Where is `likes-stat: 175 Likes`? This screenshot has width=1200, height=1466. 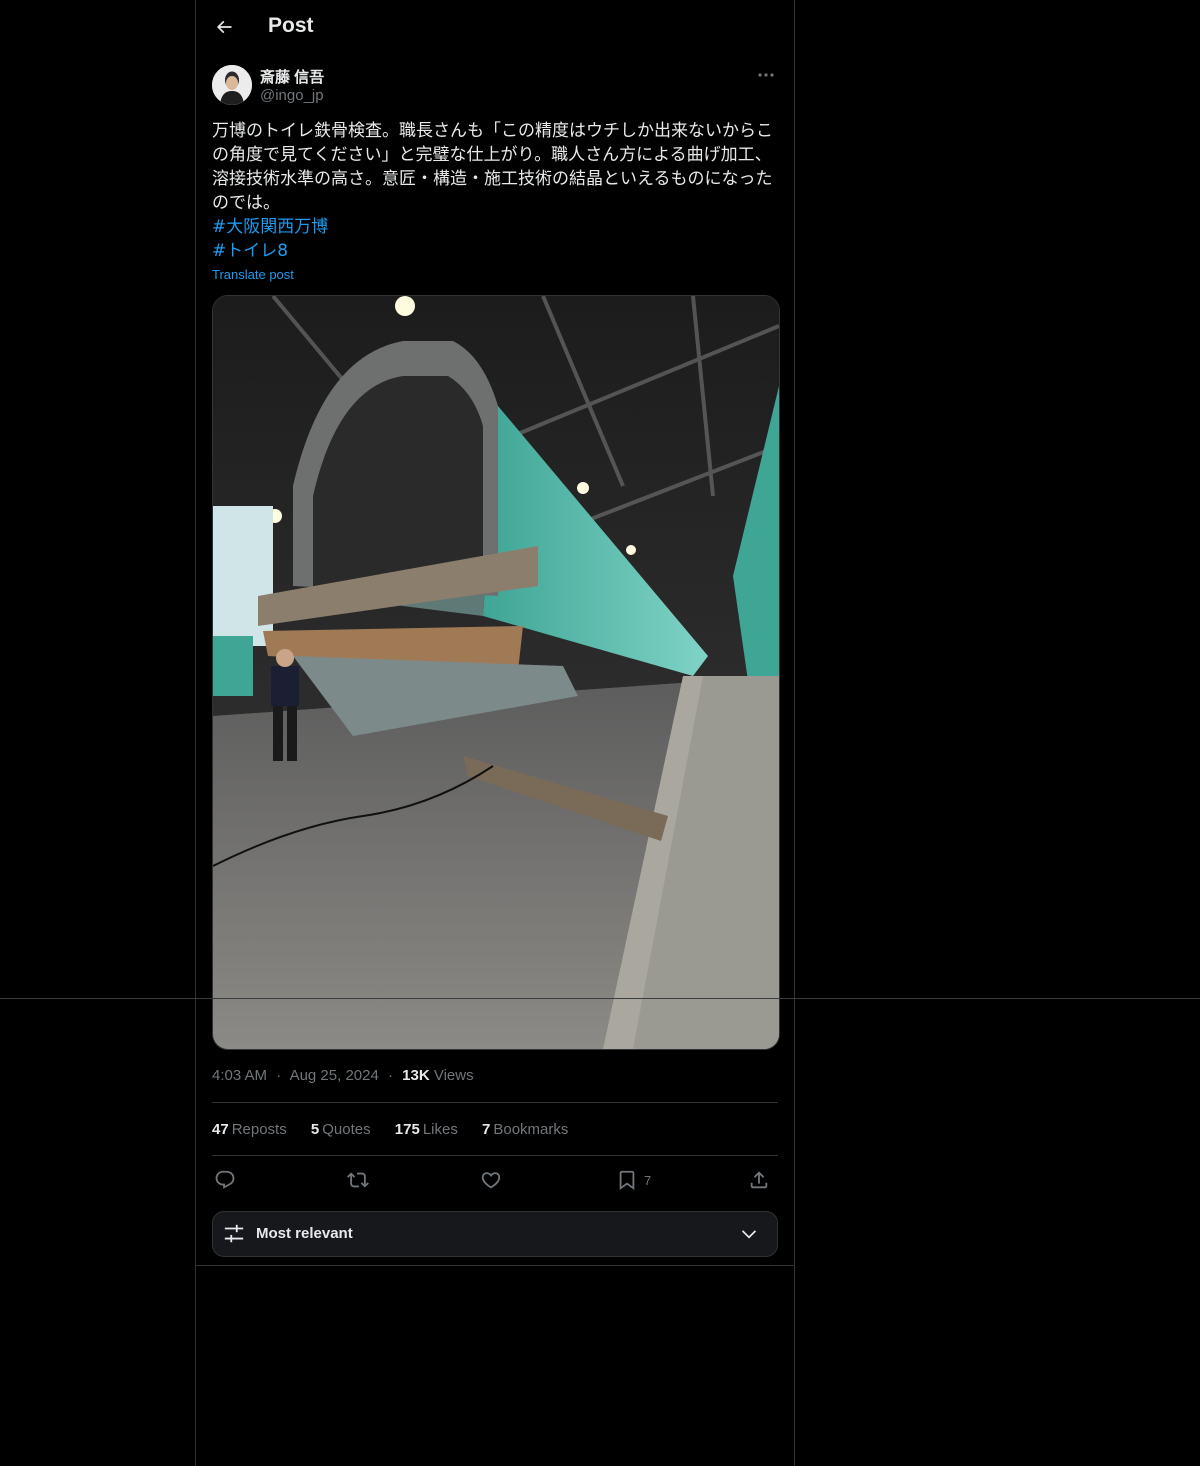
likes-stat: 175 Likes is located at coordinates (426, 1129).